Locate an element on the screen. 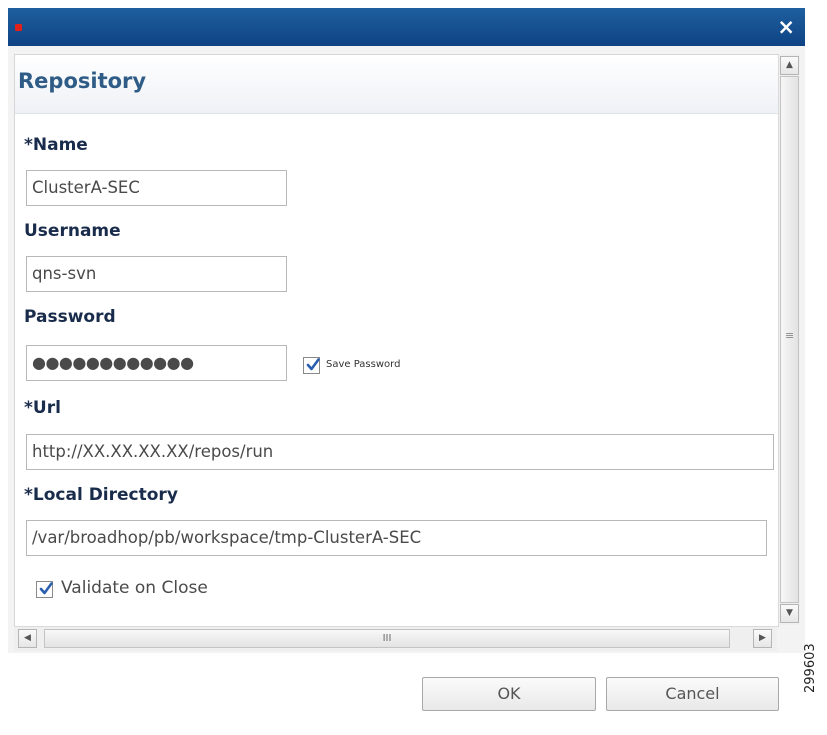  password-input: ●●●●●●●●●●●● is located at coordinates (156, 363).